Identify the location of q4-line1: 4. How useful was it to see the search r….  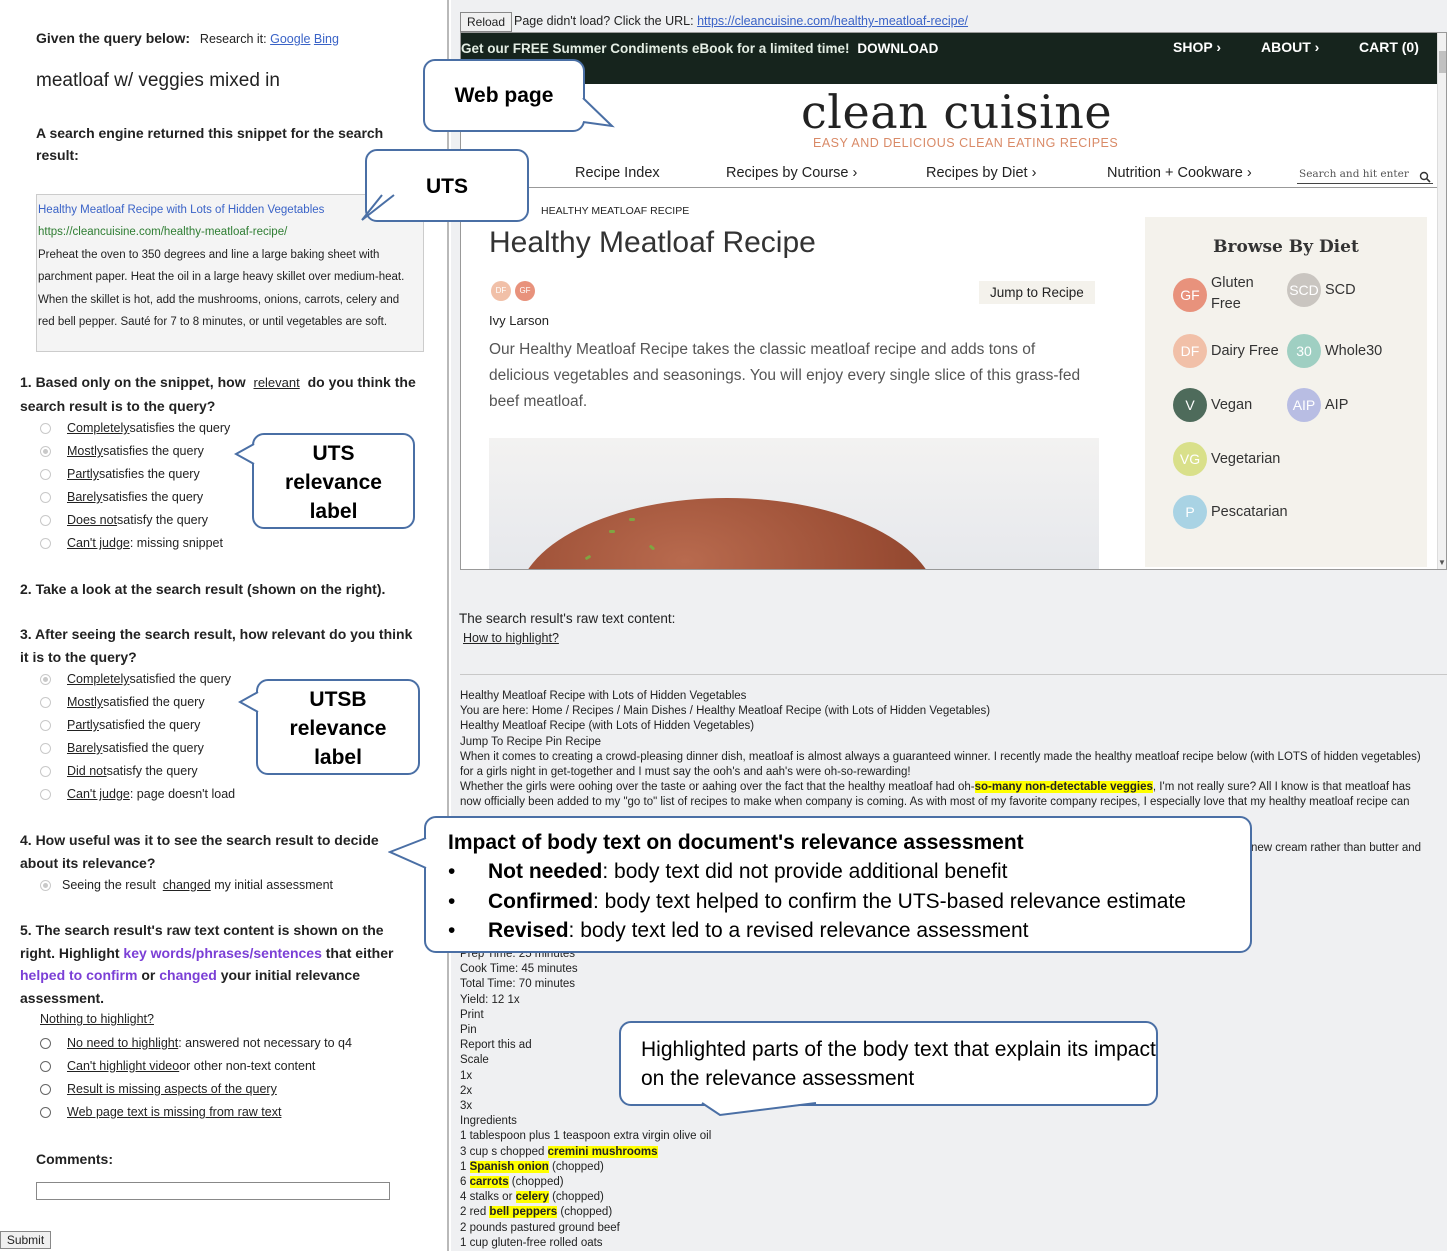
(199, 840).